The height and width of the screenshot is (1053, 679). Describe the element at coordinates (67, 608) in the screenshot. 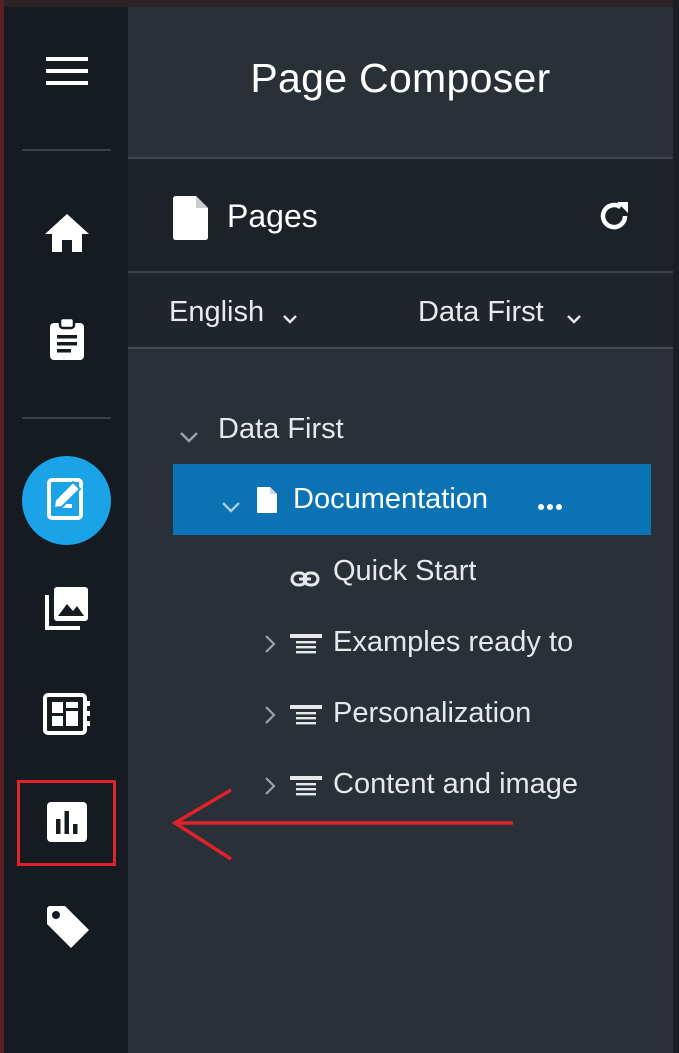

I see `media-library-icon` at that location.